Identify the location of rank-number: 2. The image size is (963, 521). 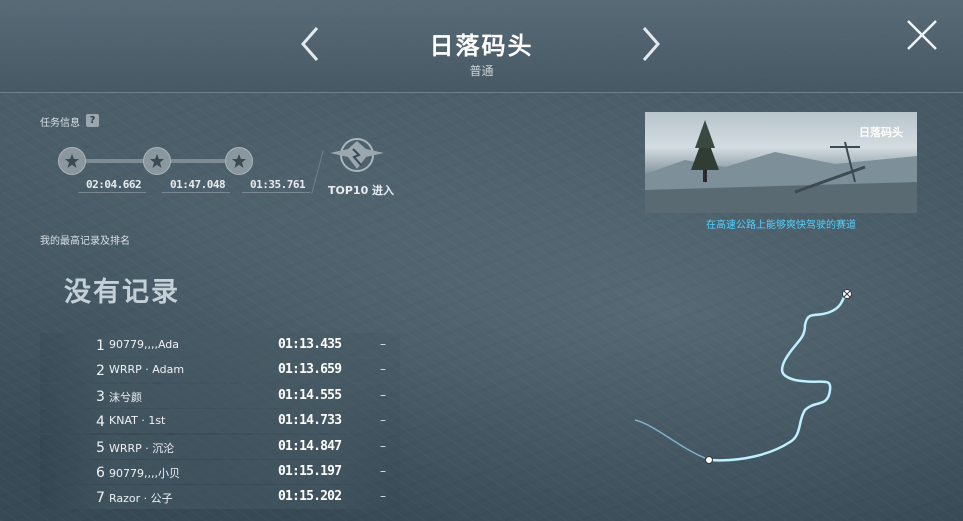
(100, 371).